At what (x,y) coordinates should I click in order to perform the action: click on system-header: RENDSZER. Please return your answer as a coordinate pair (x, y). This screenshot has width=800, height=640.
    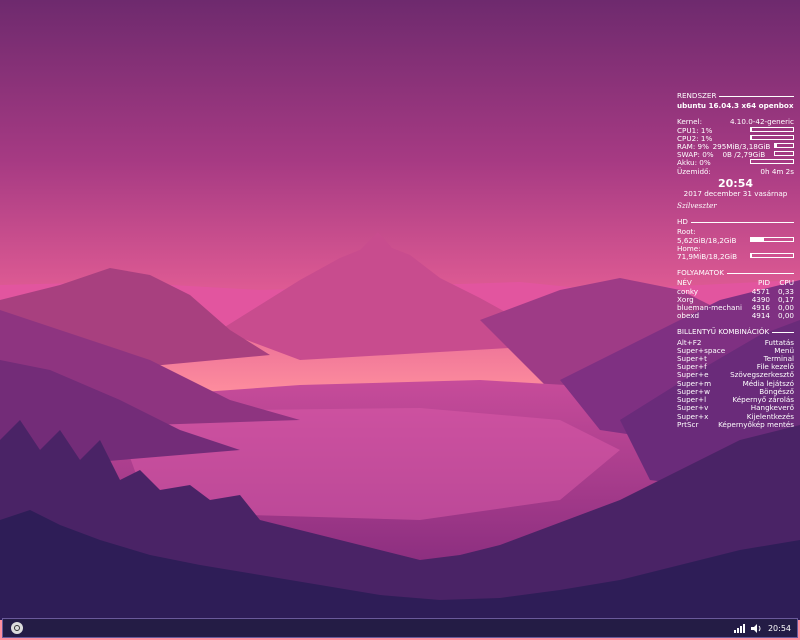
    Looking at the image, I should click on (735, 95).